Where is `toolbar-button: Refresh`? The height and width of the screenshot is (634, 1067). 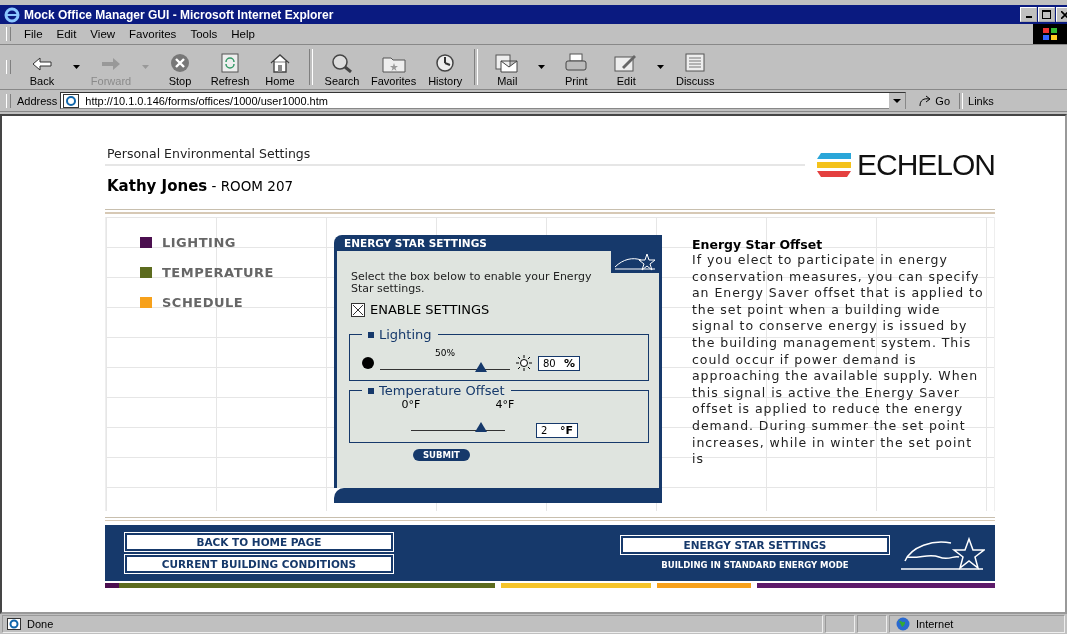 toolbar-button: Refresh is located at coordinates (230, 67).